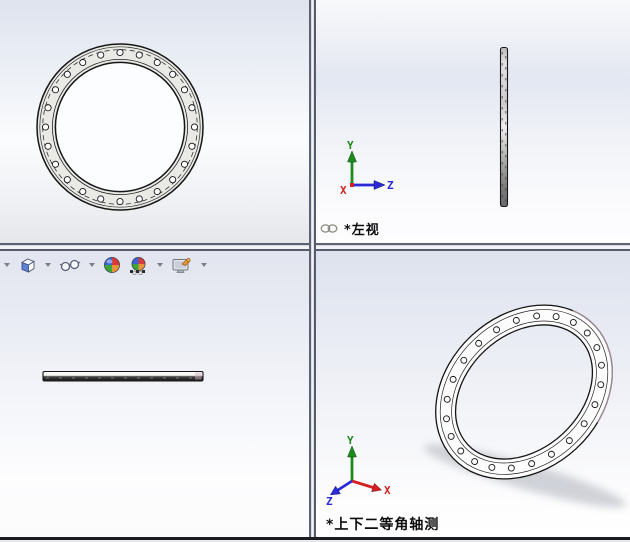 The image size is (630, 542). I want to click on orientation-triad-isometric: Y X Z, so click(358, 472).